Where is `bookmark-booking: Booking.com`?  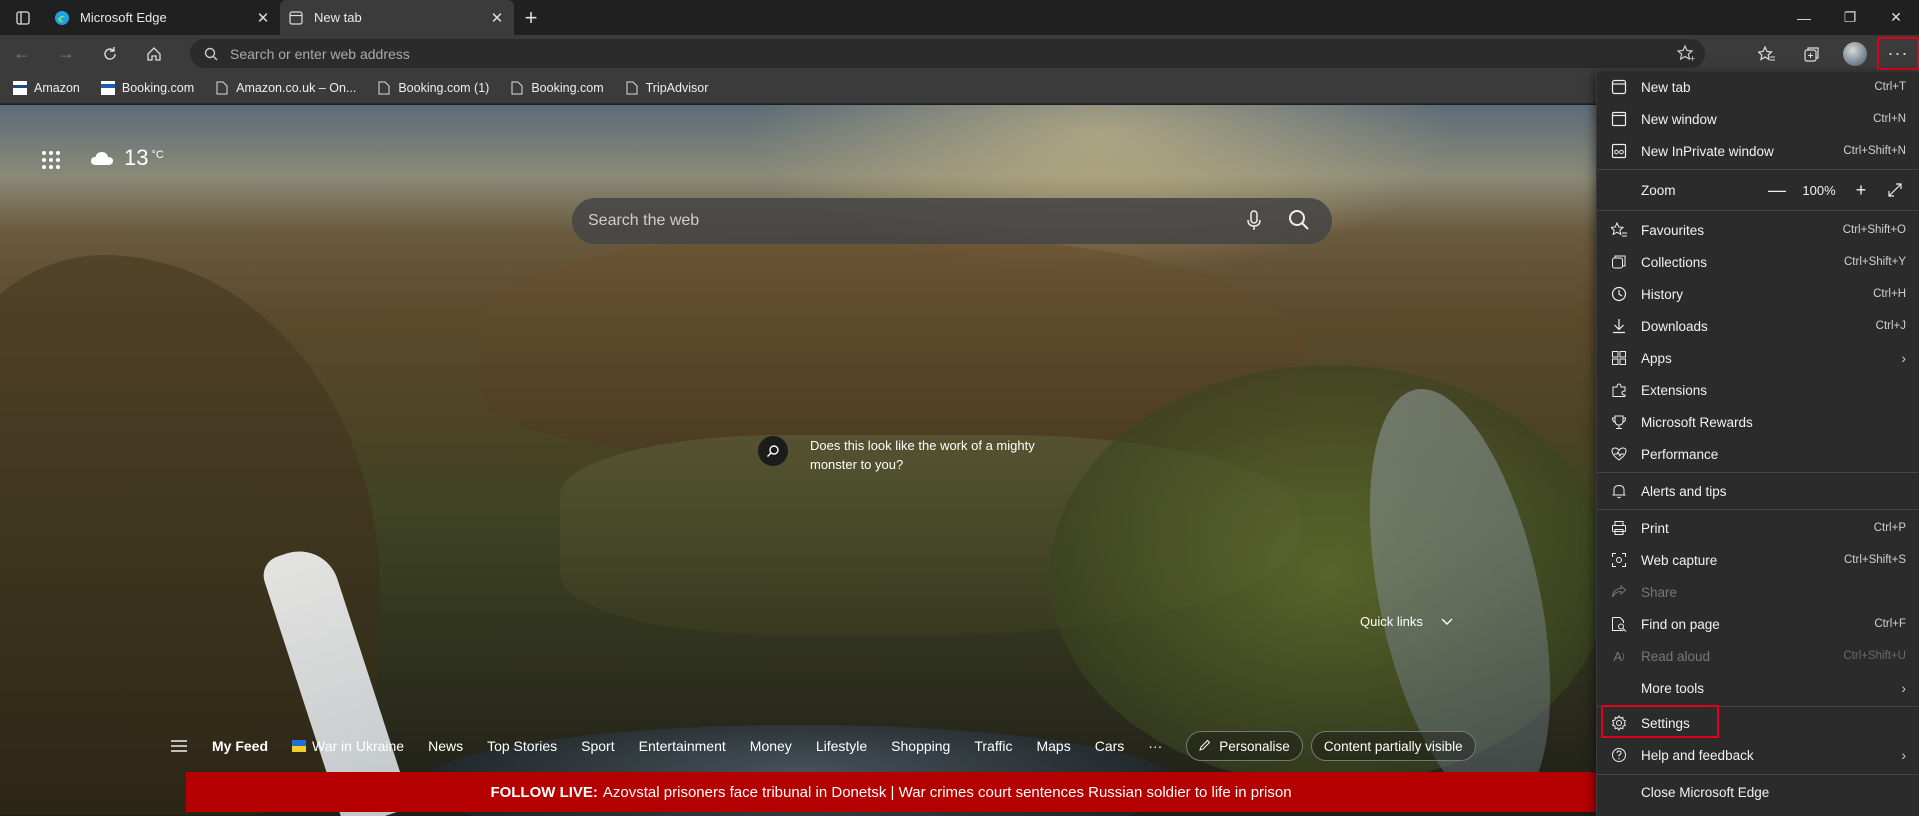
bookmark-booking: Booking.com is located at coordinates (147, 88).